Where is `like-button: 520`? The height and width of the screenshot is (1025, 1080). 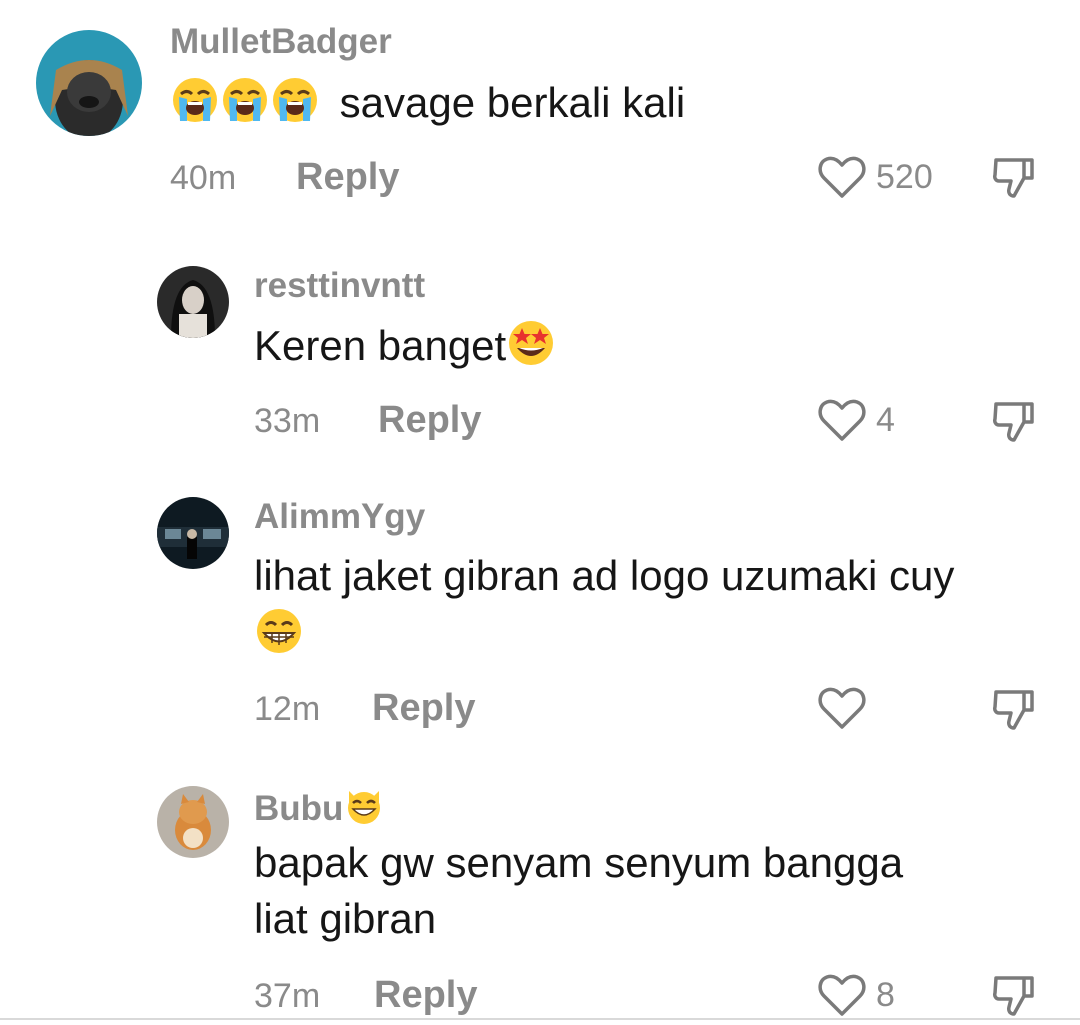 like-button: 520 is located at coordinates (875, 177).